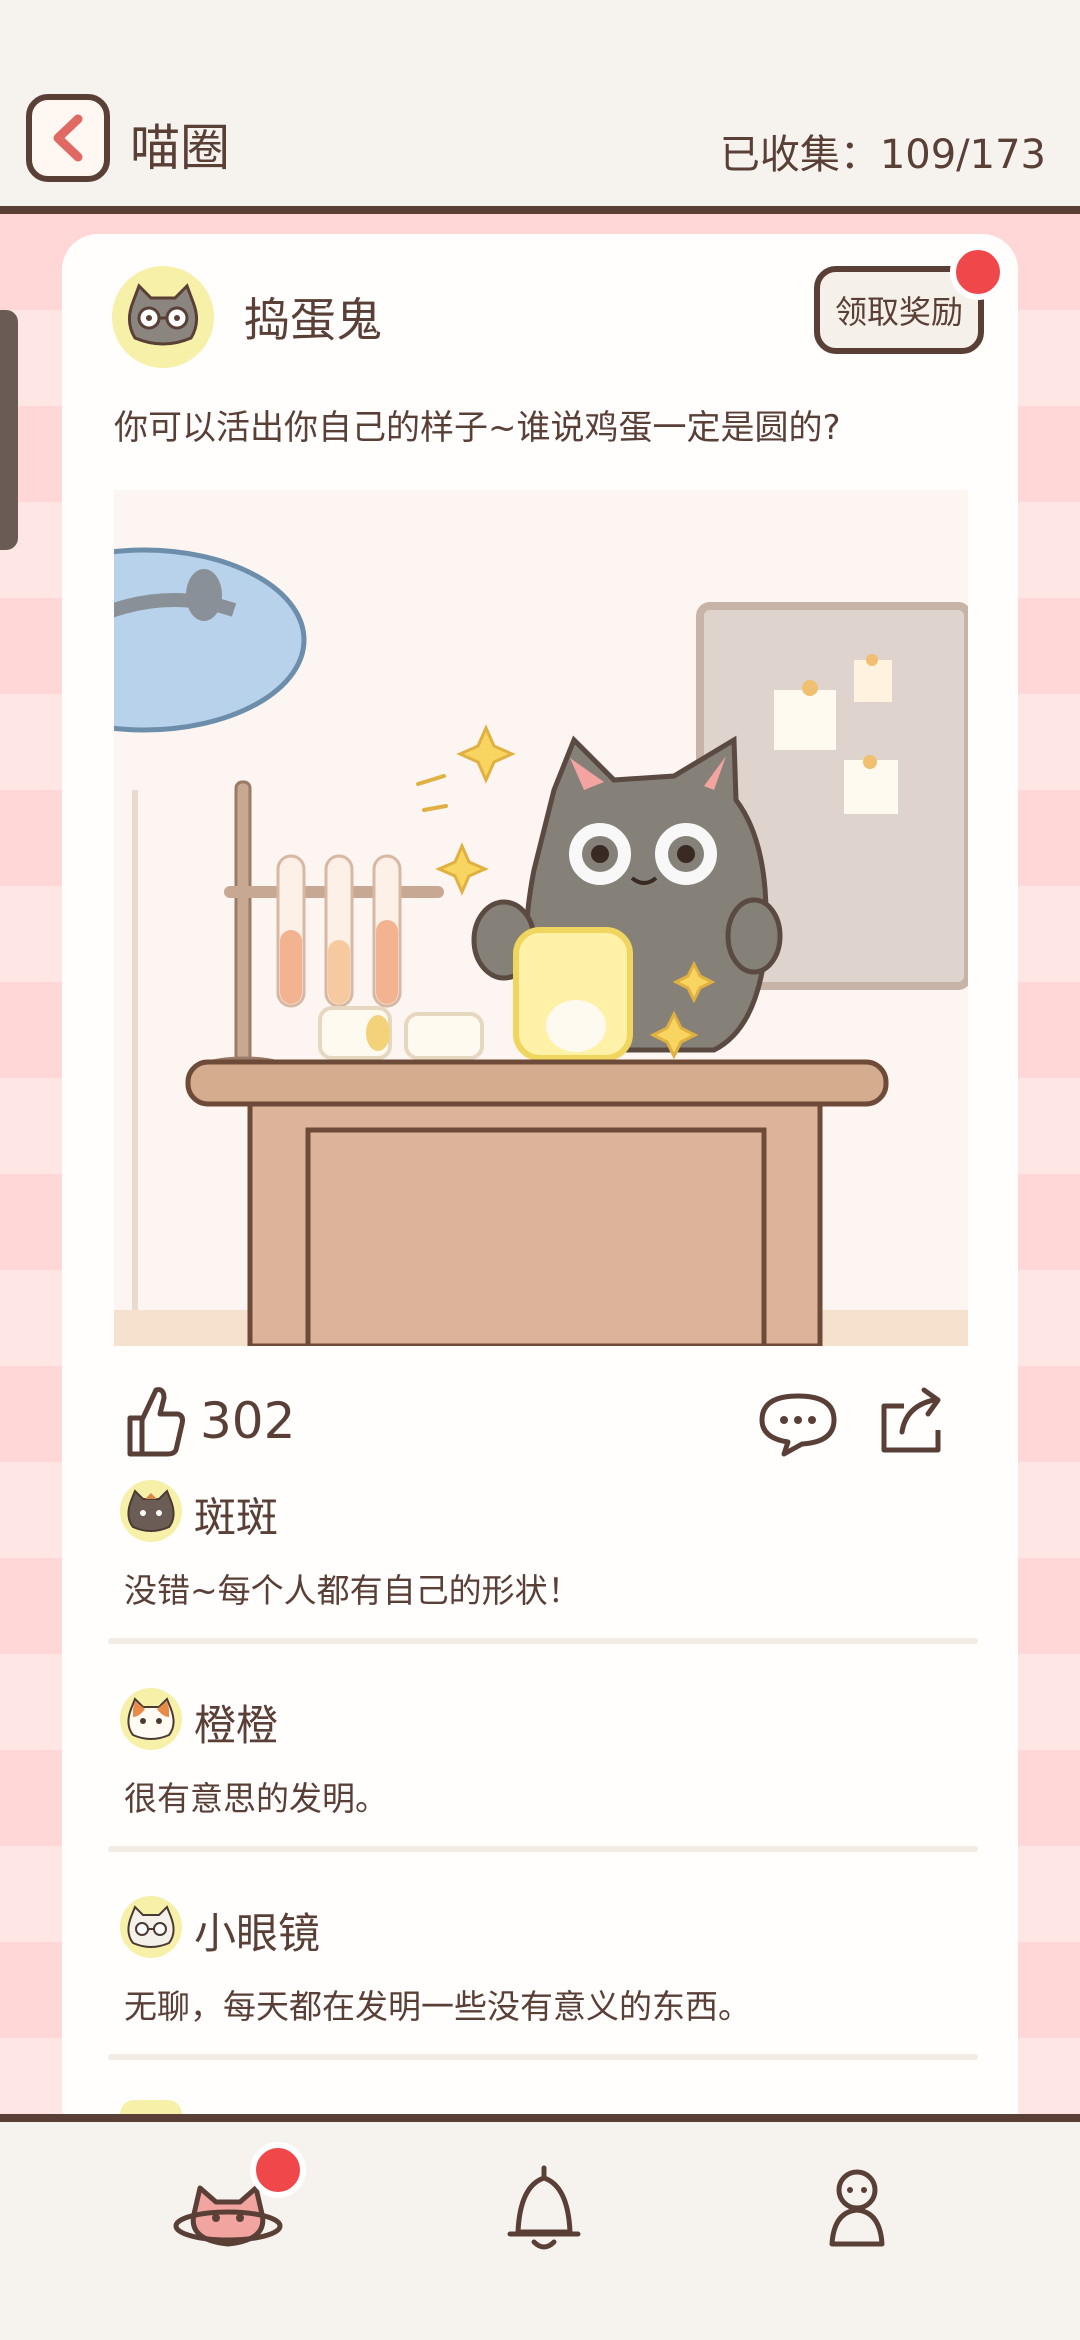 This screenshot has height=2340, width=1080. What do you see at coordinates (477, 428) in the screenshot?
I see `post-text: 你可以活出你自己的样子~谁说鸡蛋一定是圆的?` at bounding box center [477, 428].